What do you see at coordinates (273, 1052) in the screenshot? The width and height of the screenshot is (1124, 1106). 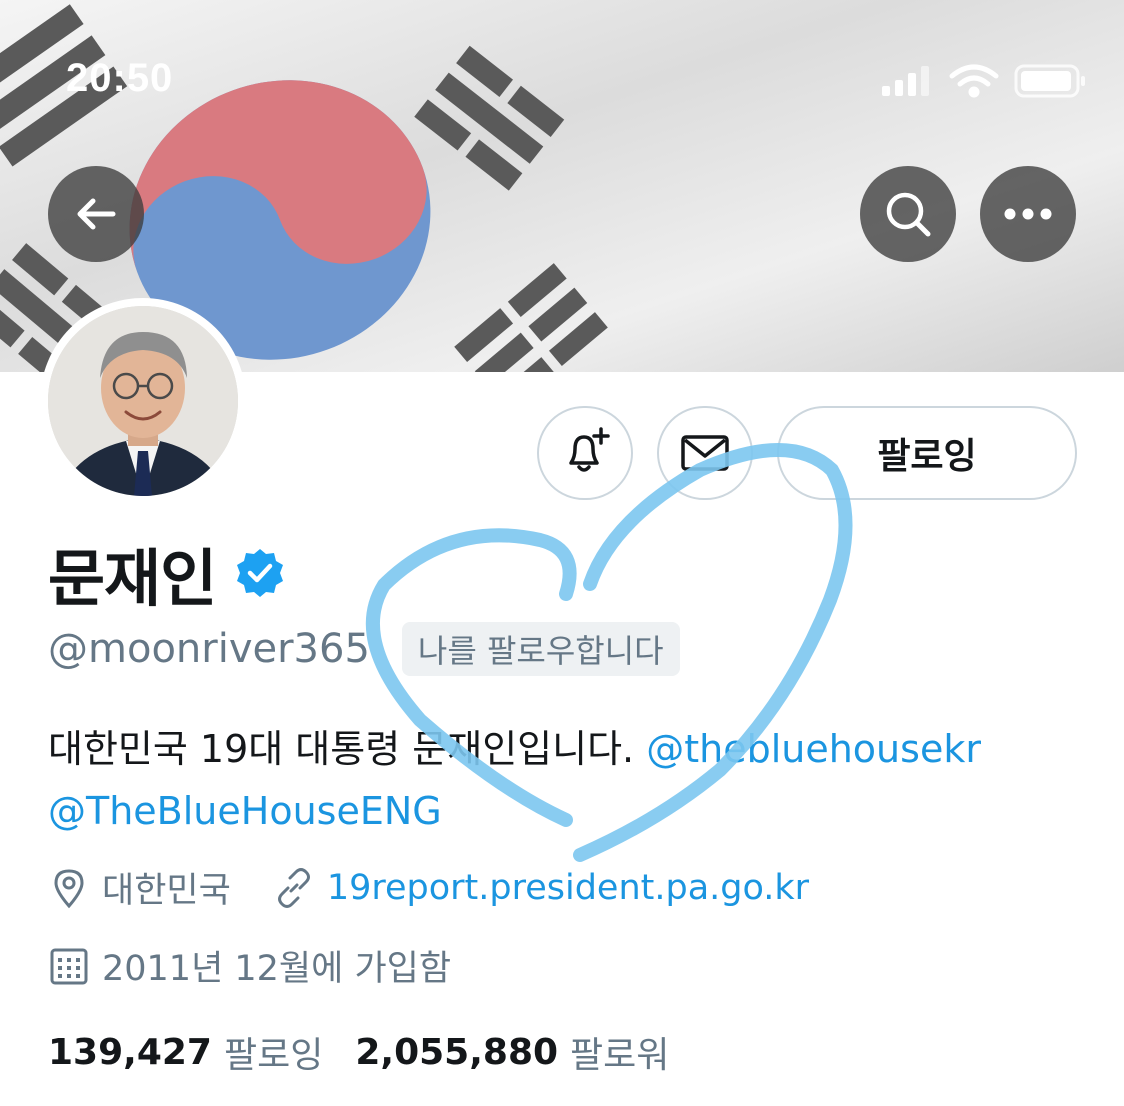 I see `following-label: 팔로잉` at bounding box center [273, 1052].